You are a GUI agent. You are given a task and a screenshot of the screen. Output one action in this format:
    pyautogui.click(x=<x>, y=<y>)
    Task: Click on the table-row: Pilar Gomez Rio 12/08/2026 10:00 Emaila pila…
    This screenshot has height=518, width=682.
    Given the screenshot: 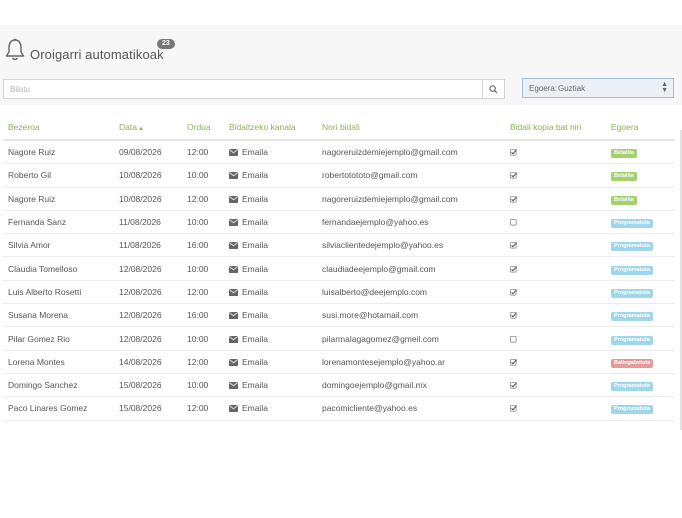 What is the action you would take?
    pyautogui.click(x=339, y=338)
    